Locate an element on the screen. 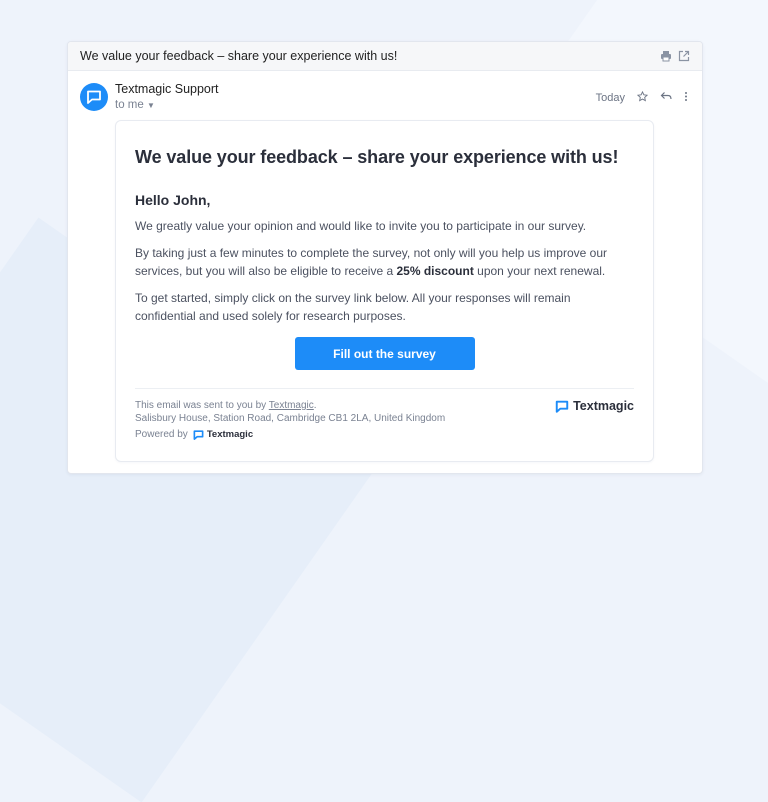 The image size is (768, 802). recipient-dropdown: to me ▼ is located at coordinates (135, 105).